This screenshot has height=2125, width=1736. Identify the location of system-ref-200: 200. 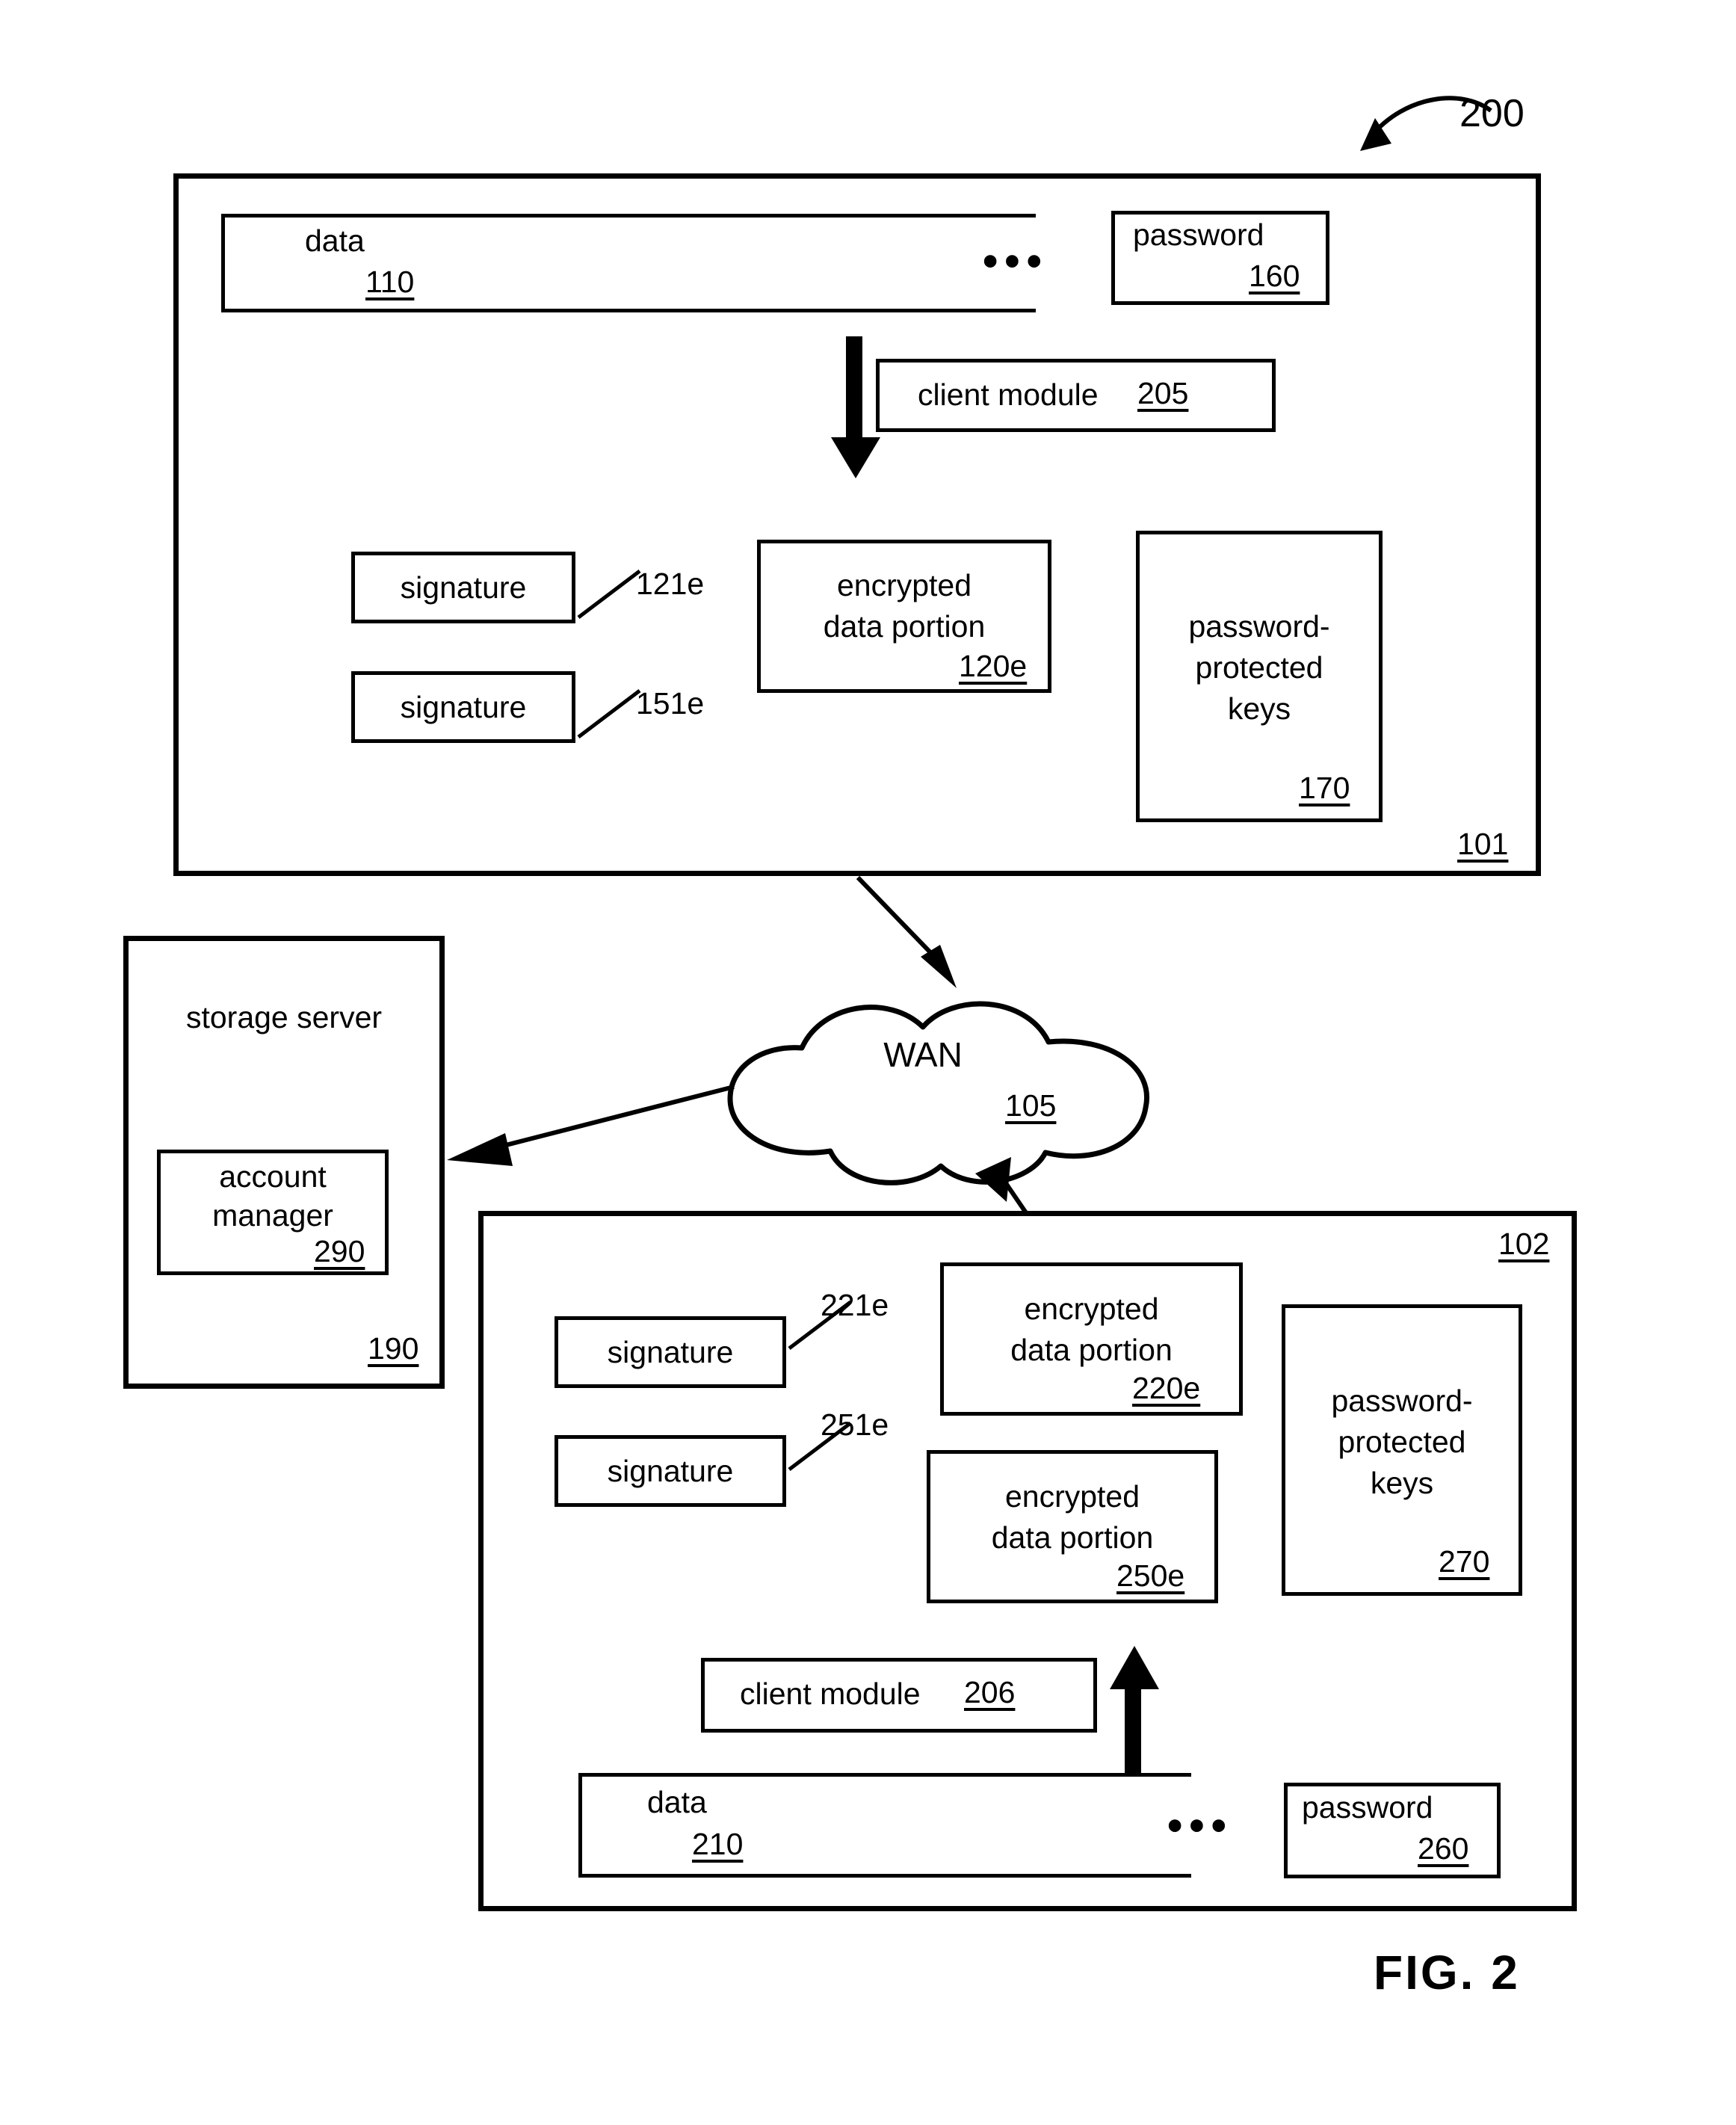
(1492, 113).